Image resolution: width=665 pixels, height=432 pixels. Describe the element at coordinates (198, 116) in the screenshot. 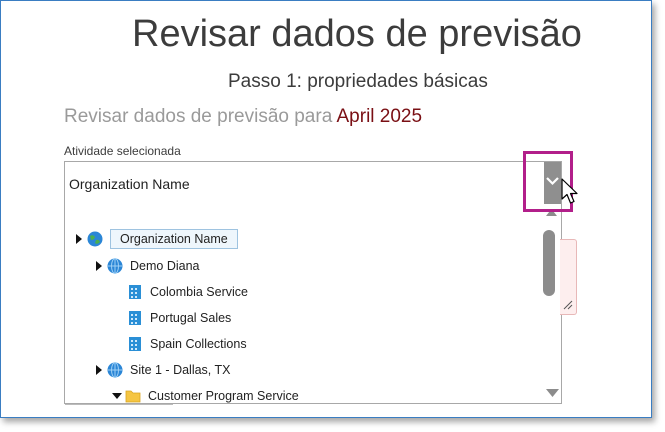

I see `review-prefix: Revisar dados de previsão para` at that location.